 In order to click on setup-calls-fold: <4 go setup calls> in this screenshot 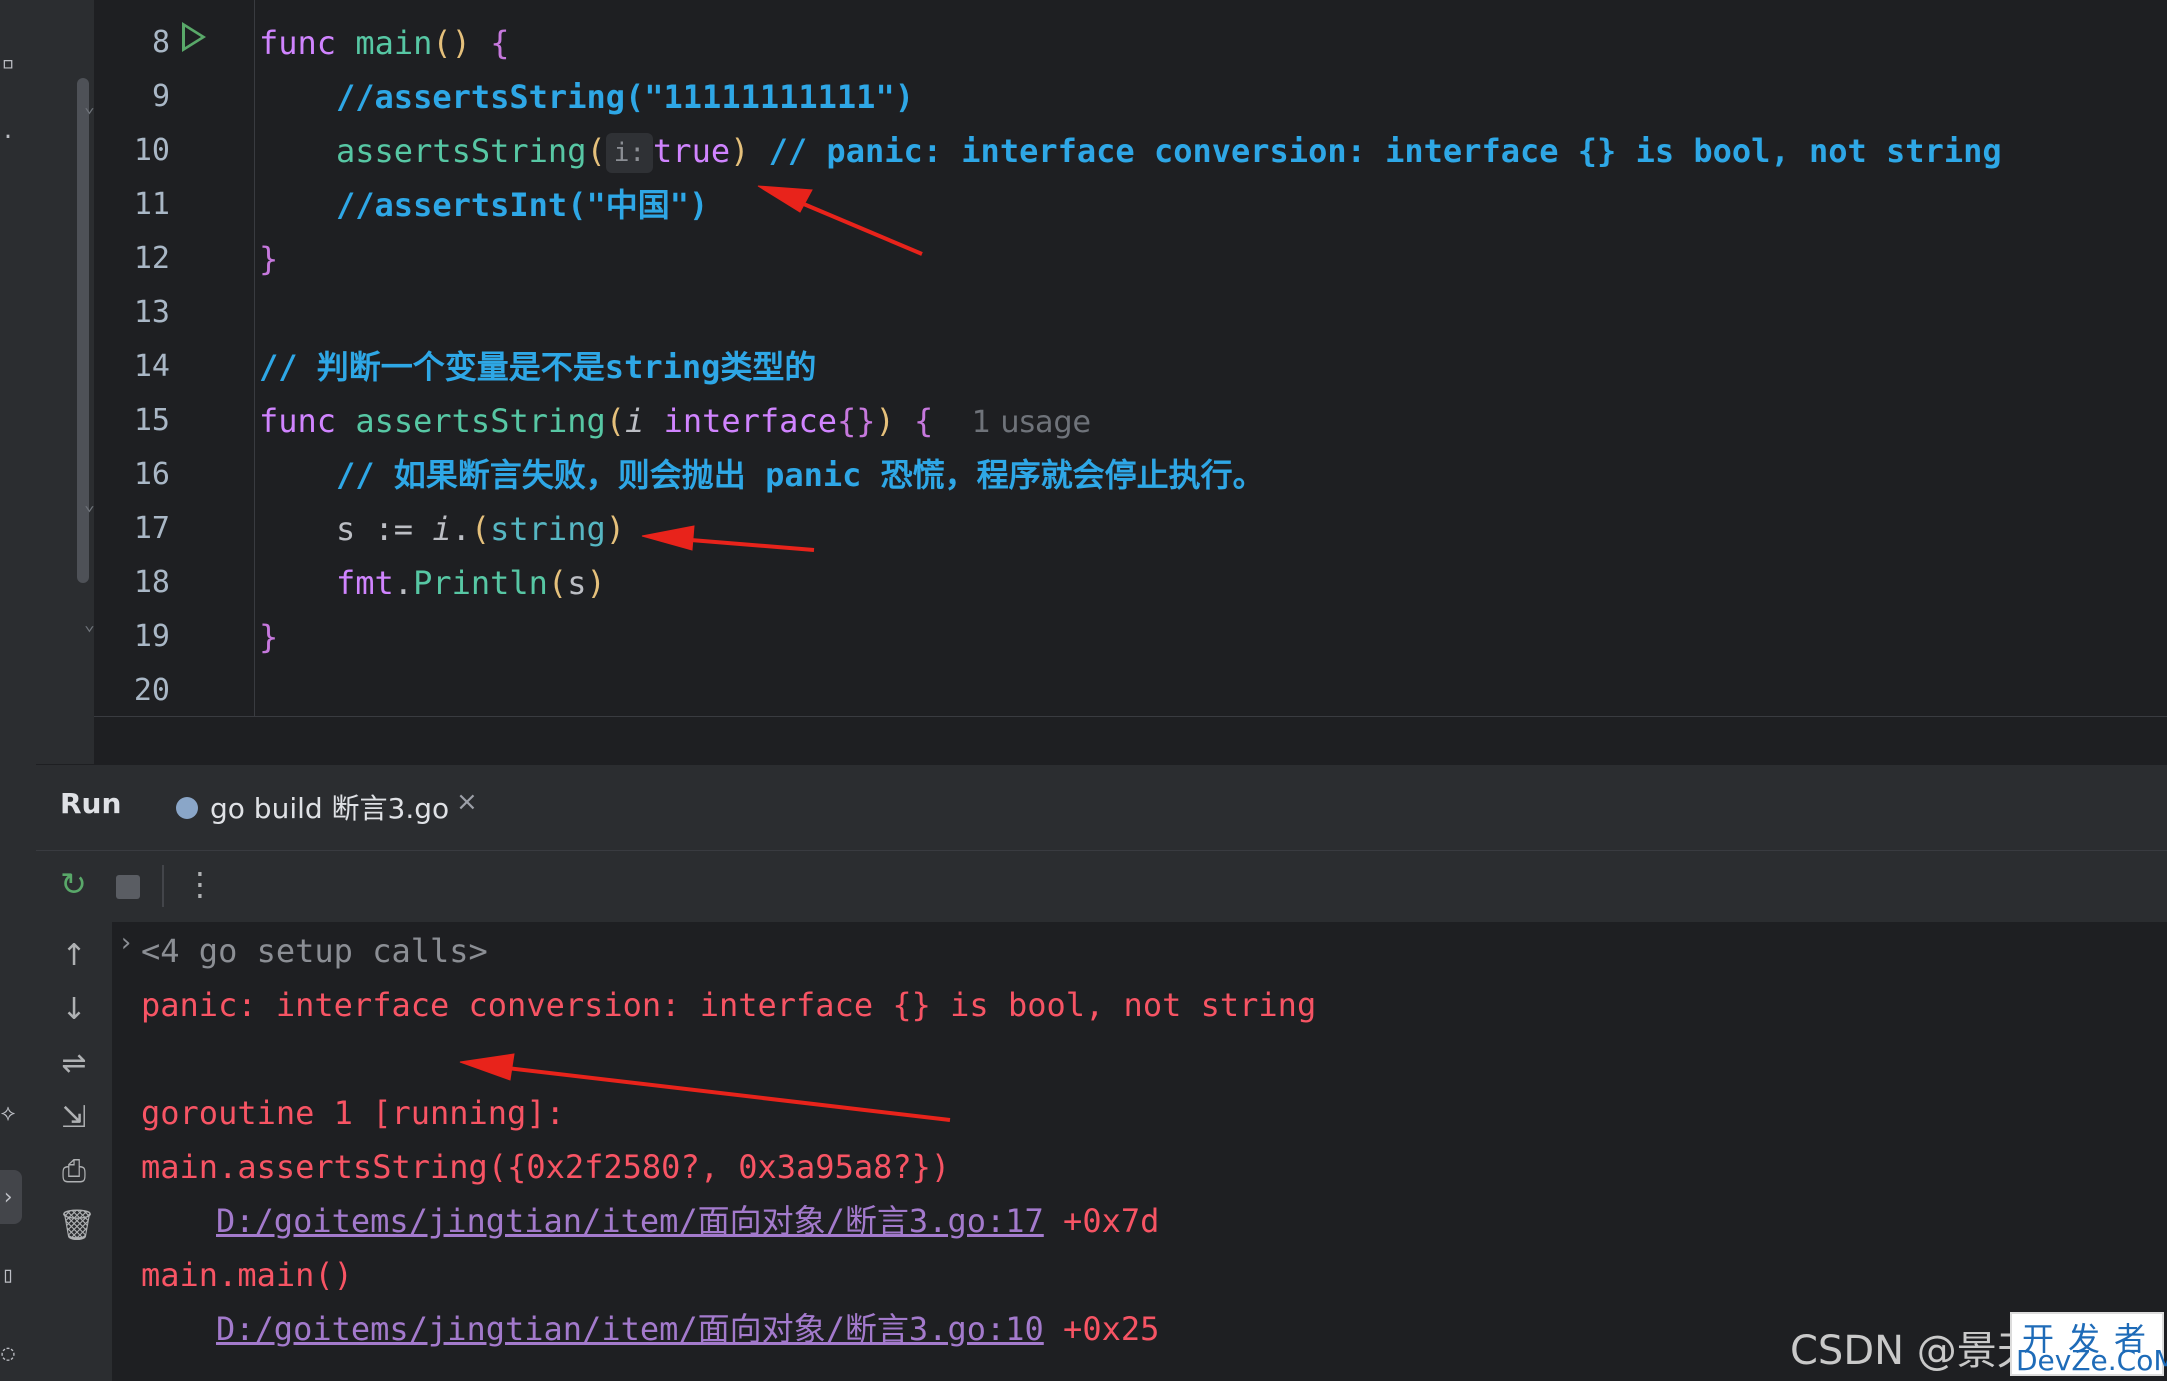, I will do `click(314, 951)`.